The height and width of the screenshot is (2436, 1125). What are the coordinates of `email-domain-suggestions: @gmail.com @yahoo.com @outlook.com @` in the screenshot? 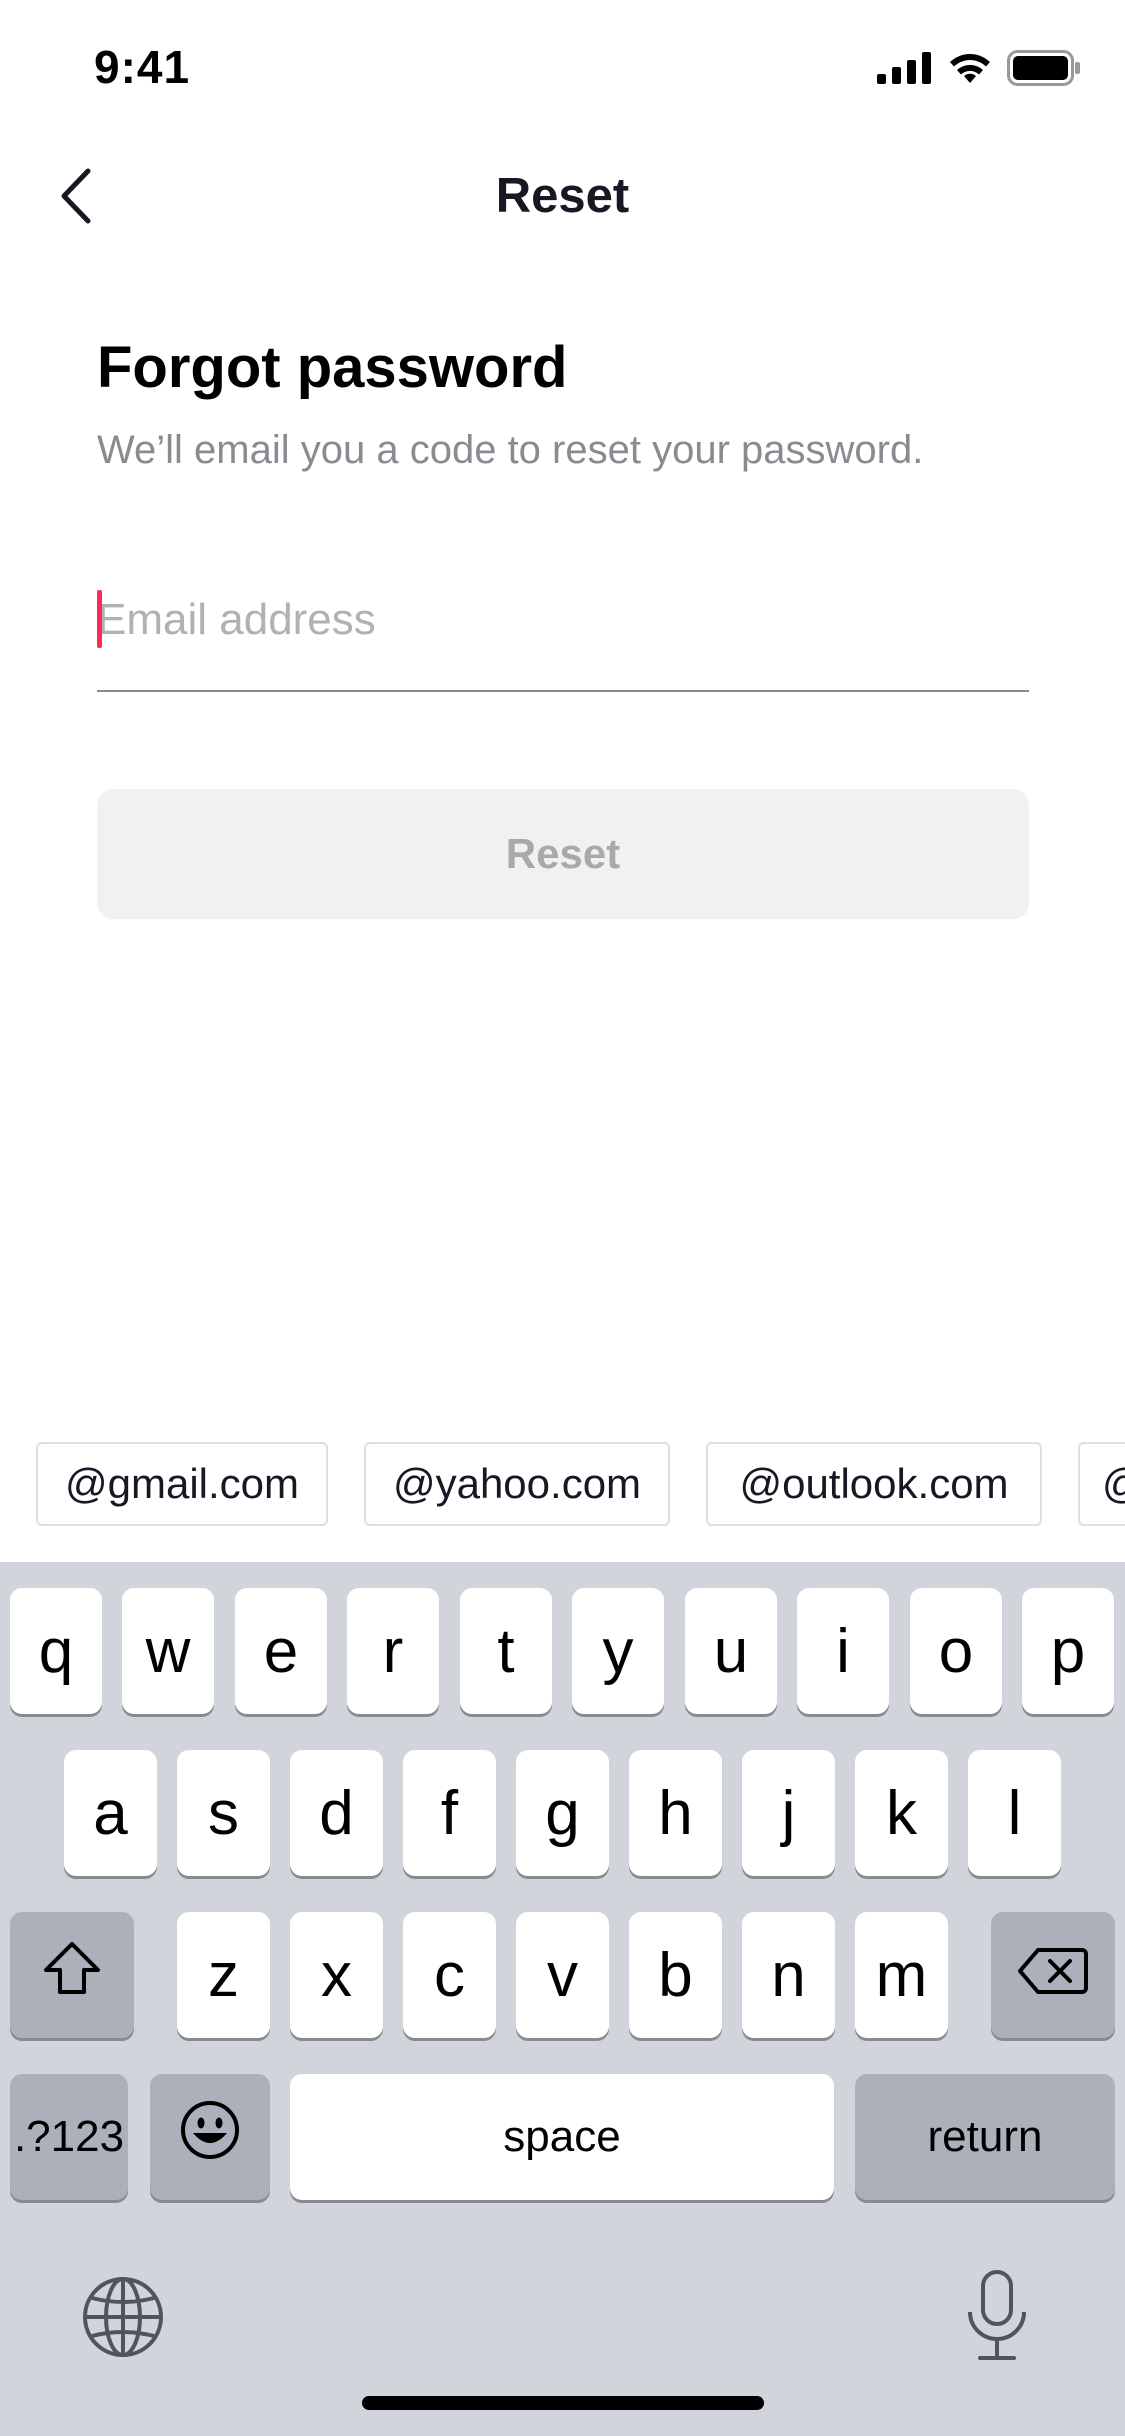 It's located at (562, 1484).